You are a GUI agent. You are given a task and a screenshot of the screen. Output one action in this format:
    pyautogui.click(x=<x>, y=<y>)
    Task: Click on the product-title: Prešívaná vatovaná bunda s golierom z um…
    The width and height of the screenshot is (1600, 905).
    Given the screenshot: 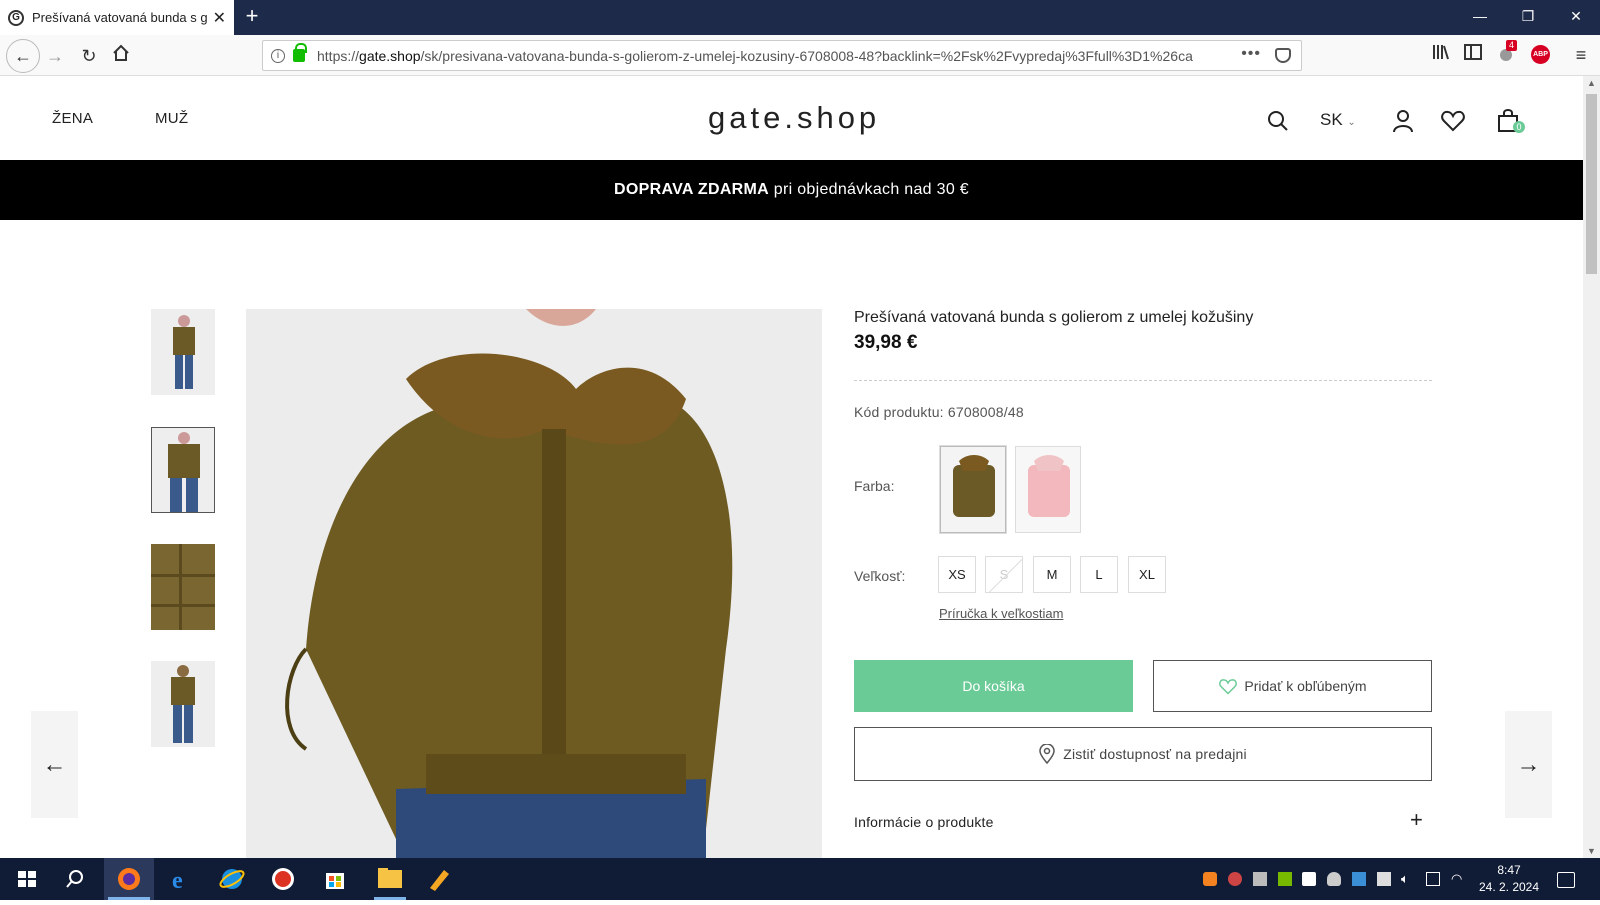 What is the action you would take?
    pyautogui.click(x=1054, y=317)
    